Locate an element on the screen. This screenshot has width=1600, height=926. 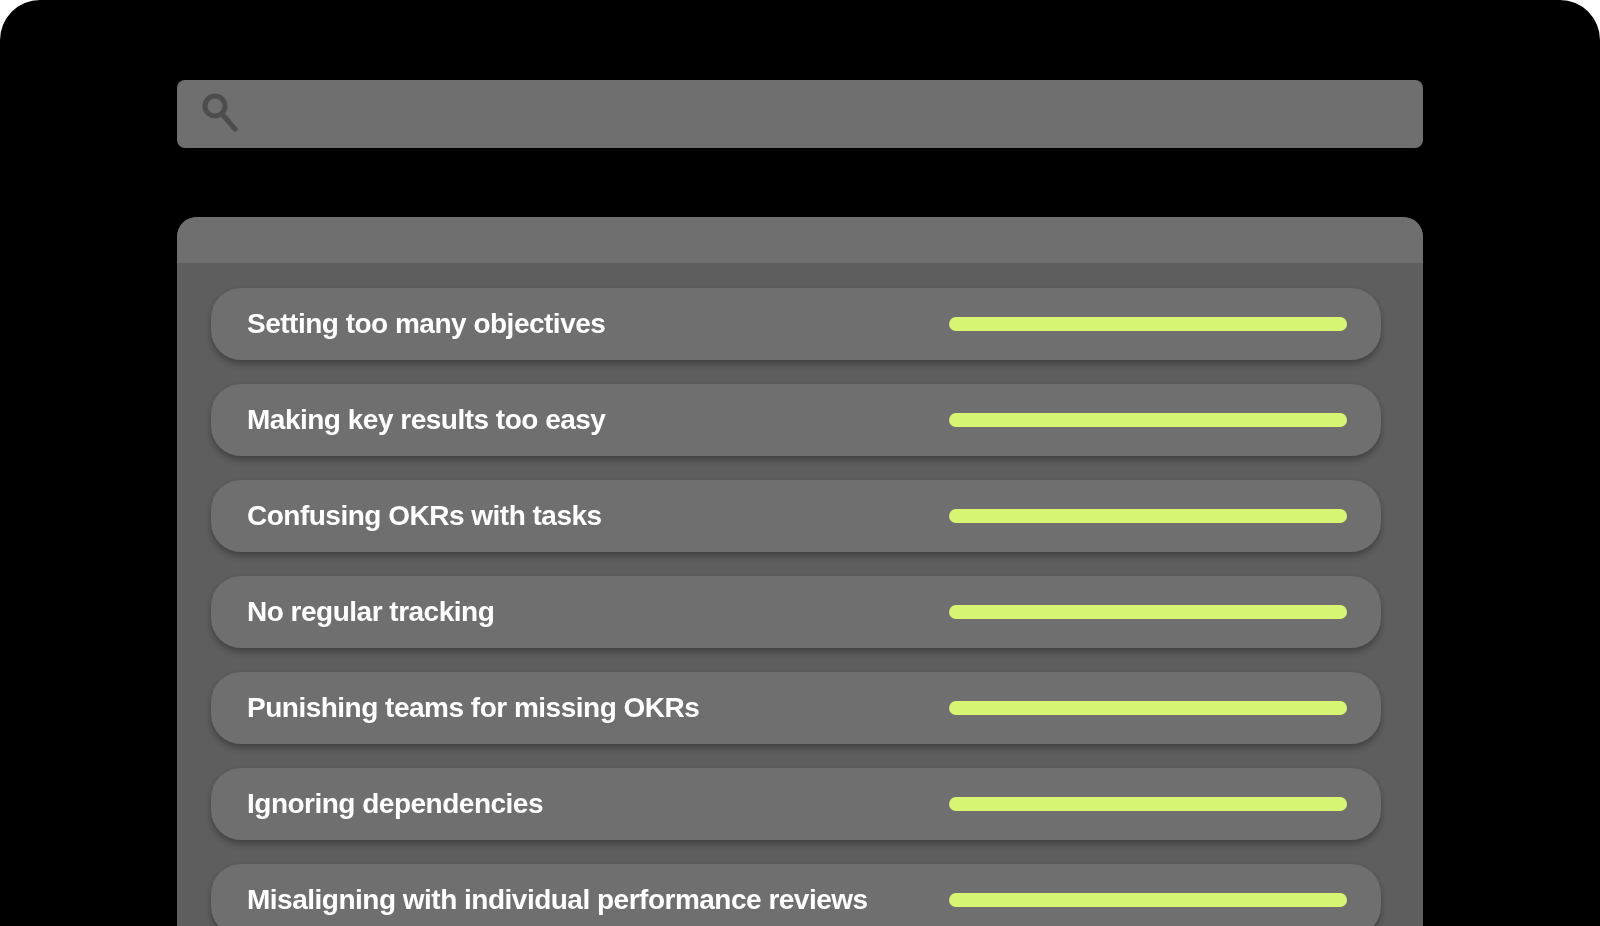
item-label: Misaligning with individual performance reviews is located at coordinates (557, 900).